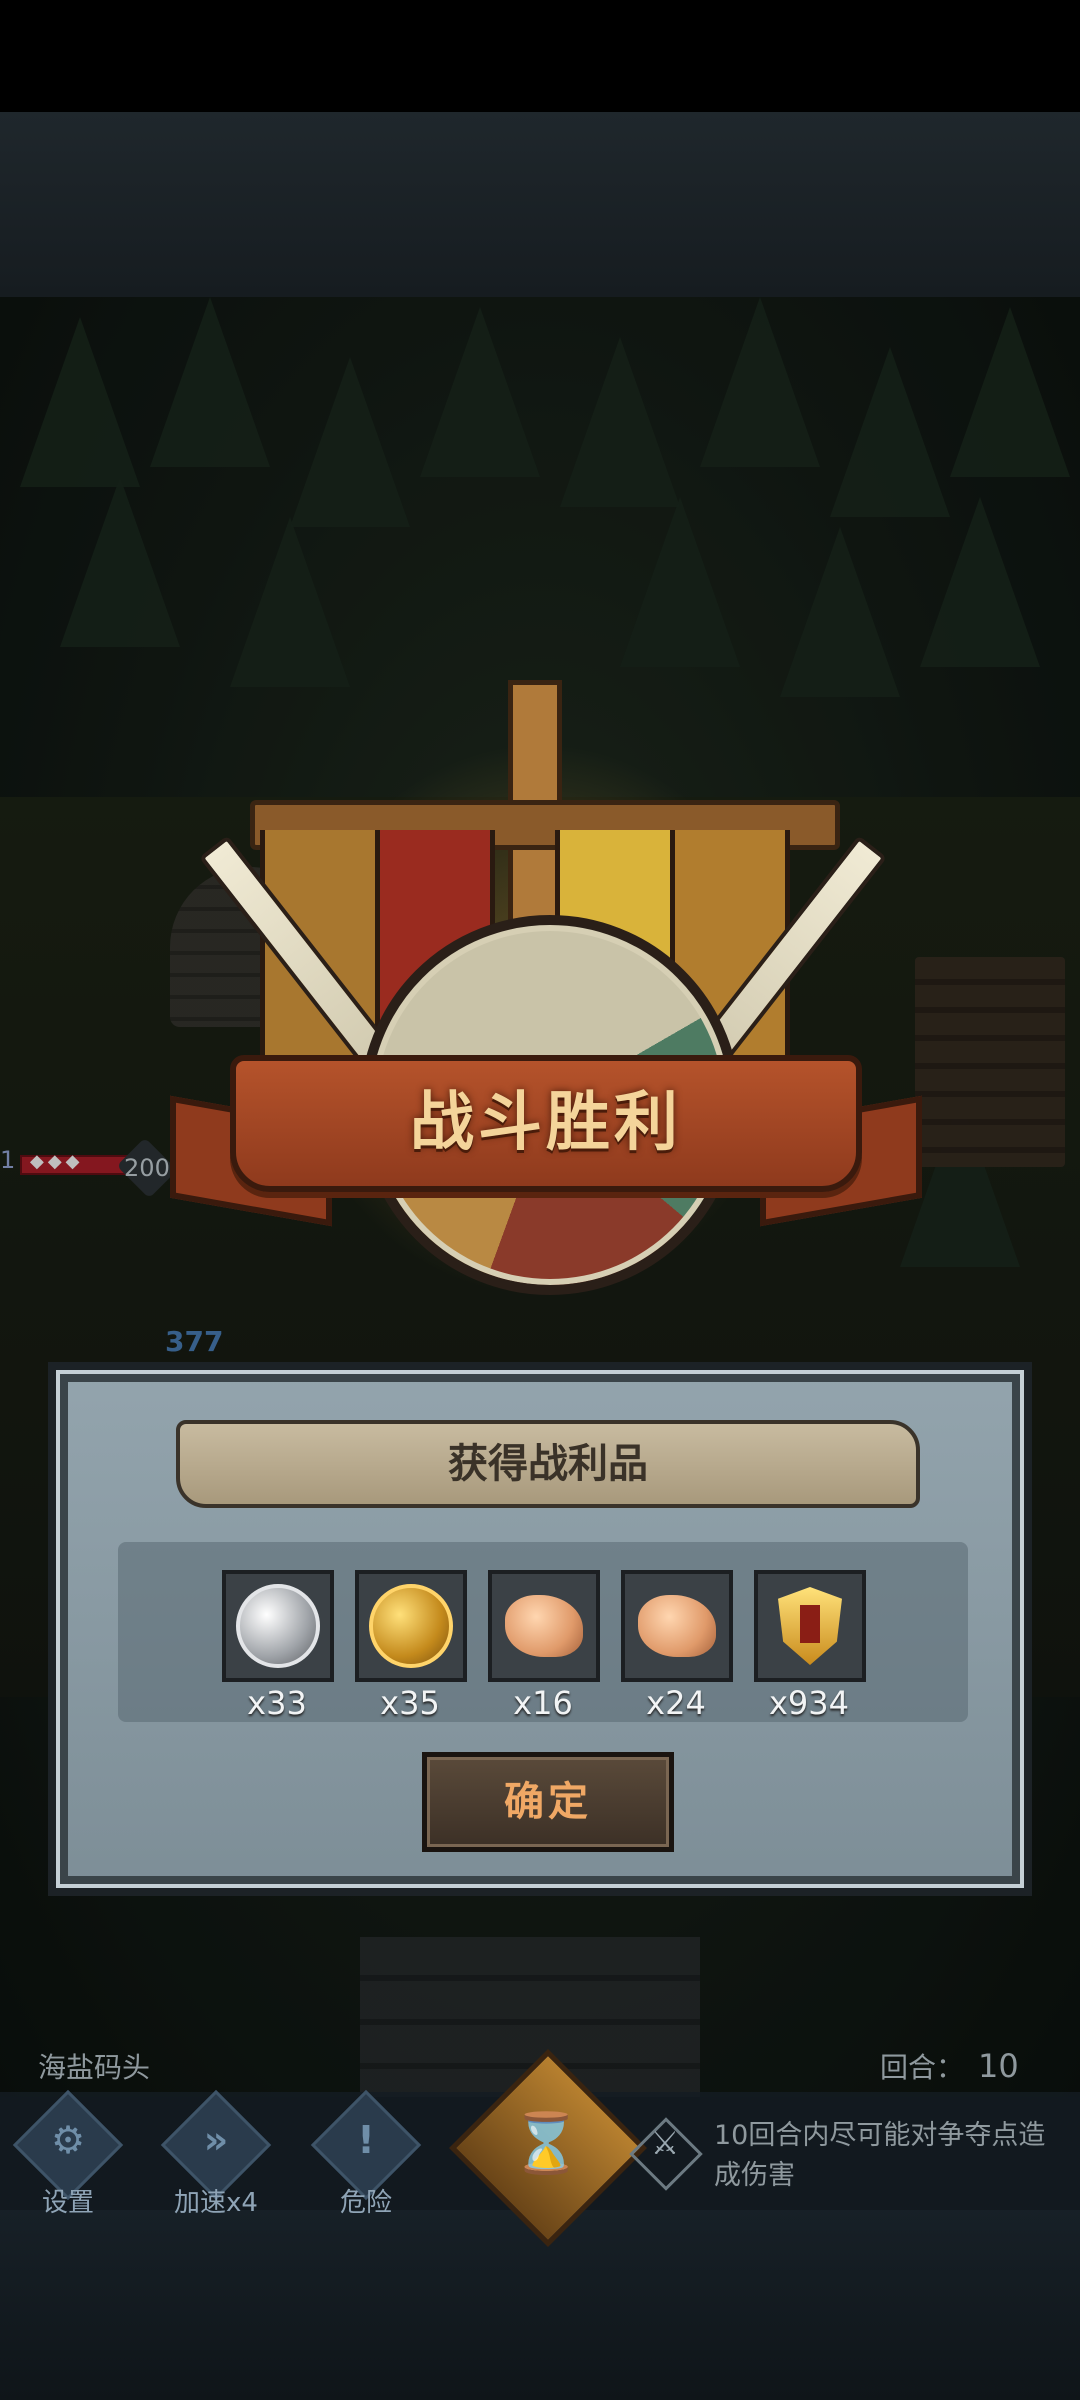 Image resolution: width=1080 pixels, height=2400 pixels. Describe the element at coordinates (540, 204) in the screenshot. I see `header-strip` at that location.